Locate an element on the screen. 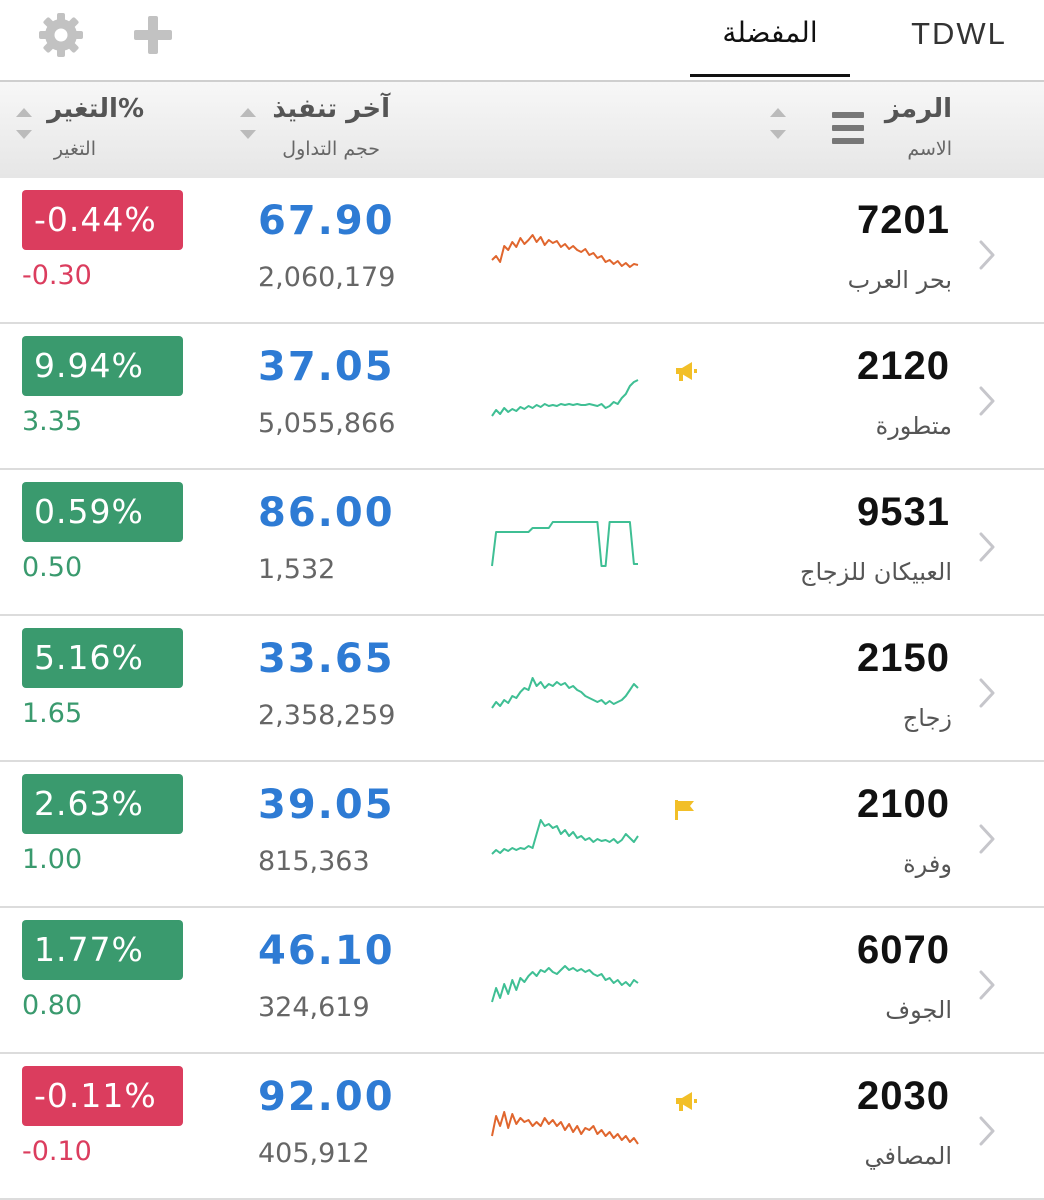 This screenshot has width=1044, height=1200. stock-name: الجوف is located at coordinates (918, 1010).